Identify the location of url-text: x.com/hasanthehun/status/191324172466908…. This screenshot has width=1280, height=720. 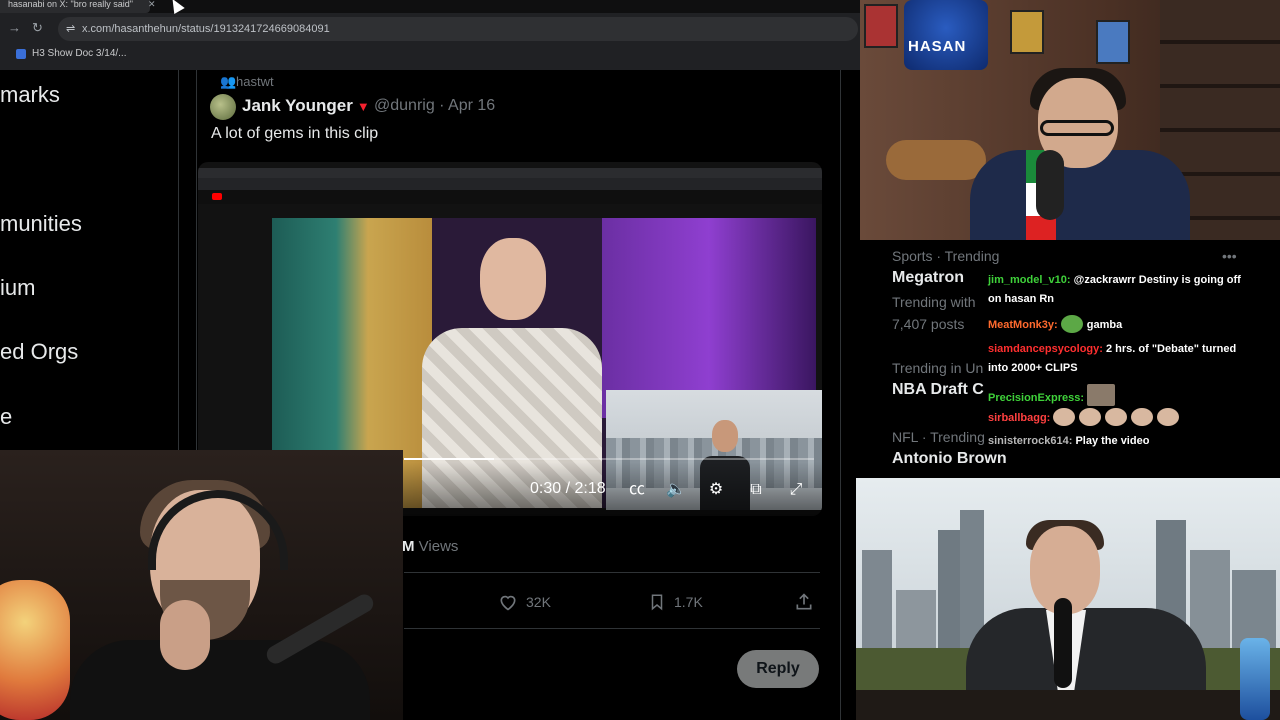
(206, 29).